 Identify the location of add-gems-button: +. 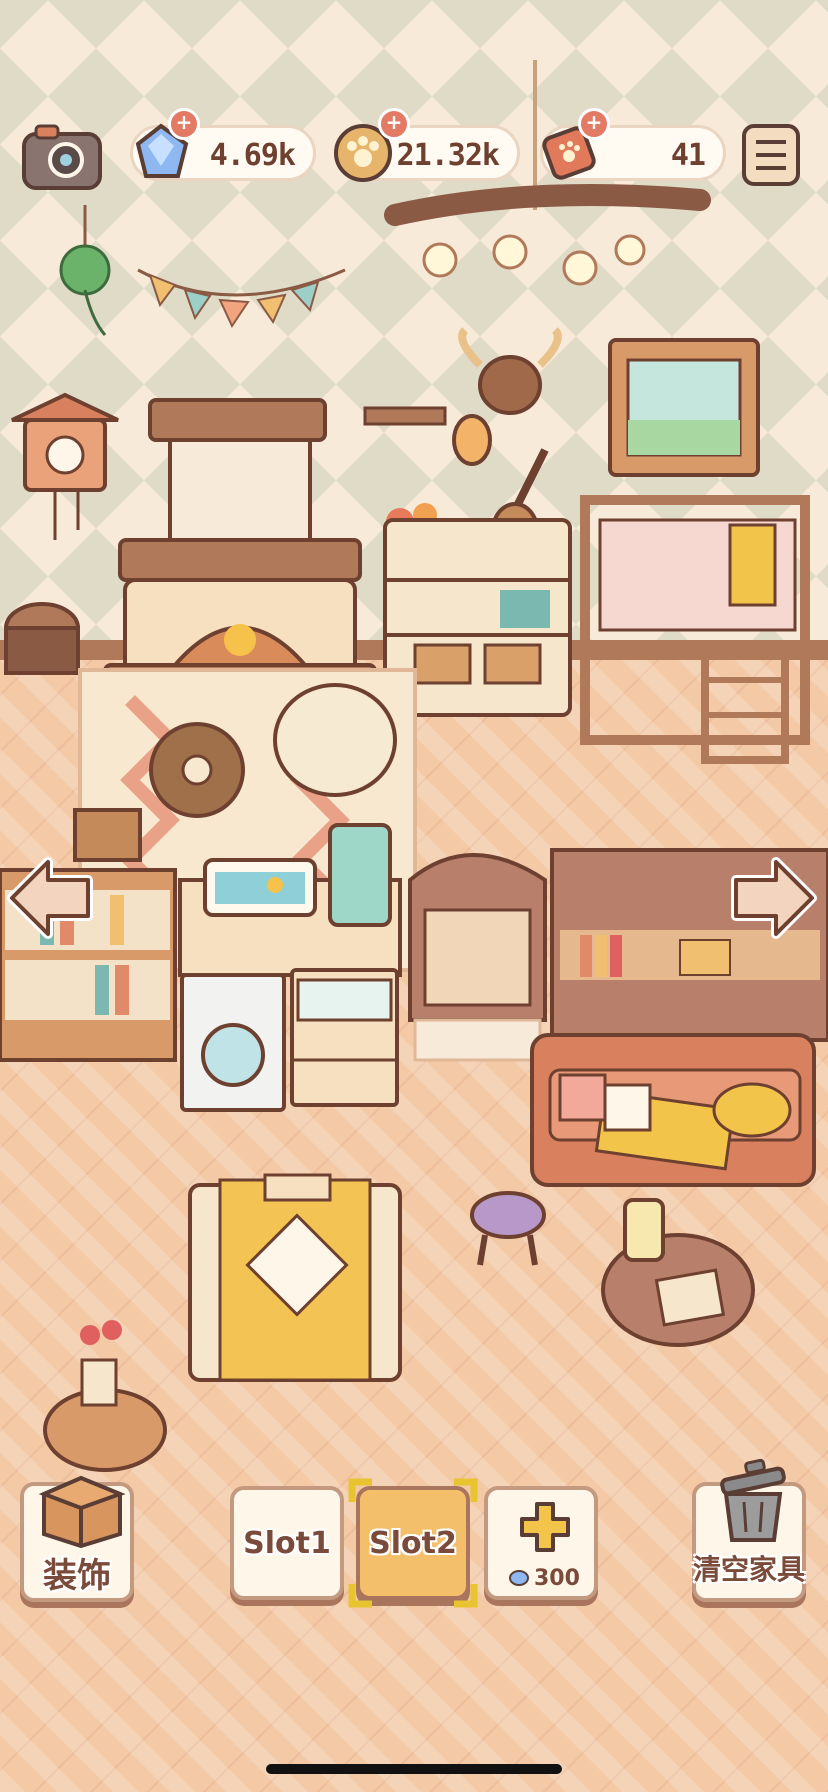
(184, 124).